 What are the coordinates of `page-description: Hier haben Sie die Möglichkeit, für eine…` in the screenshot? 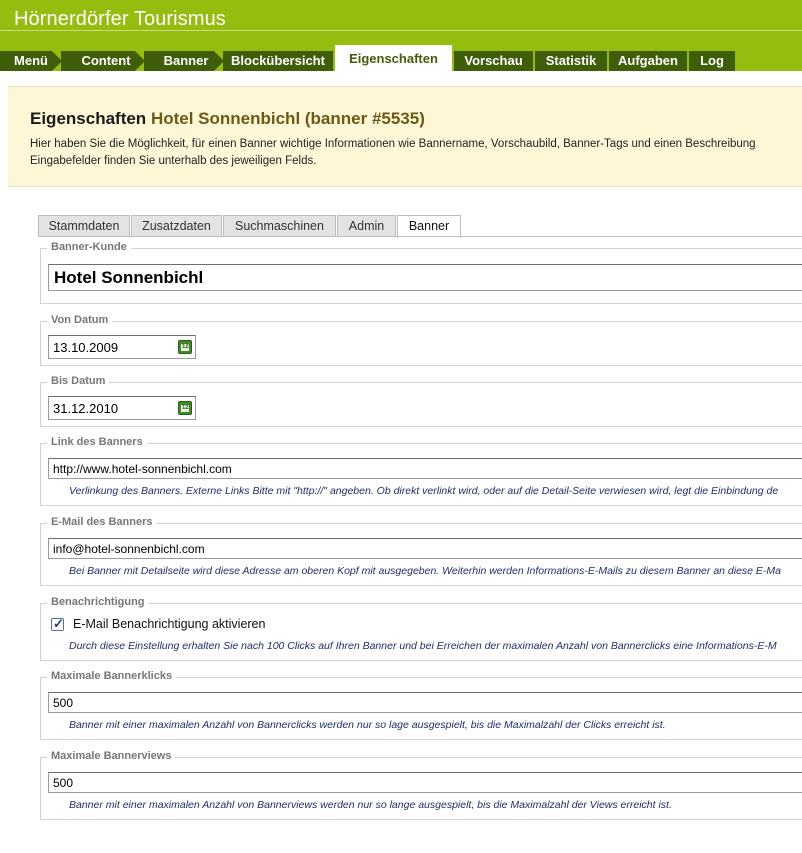 It's located at (416, 153).